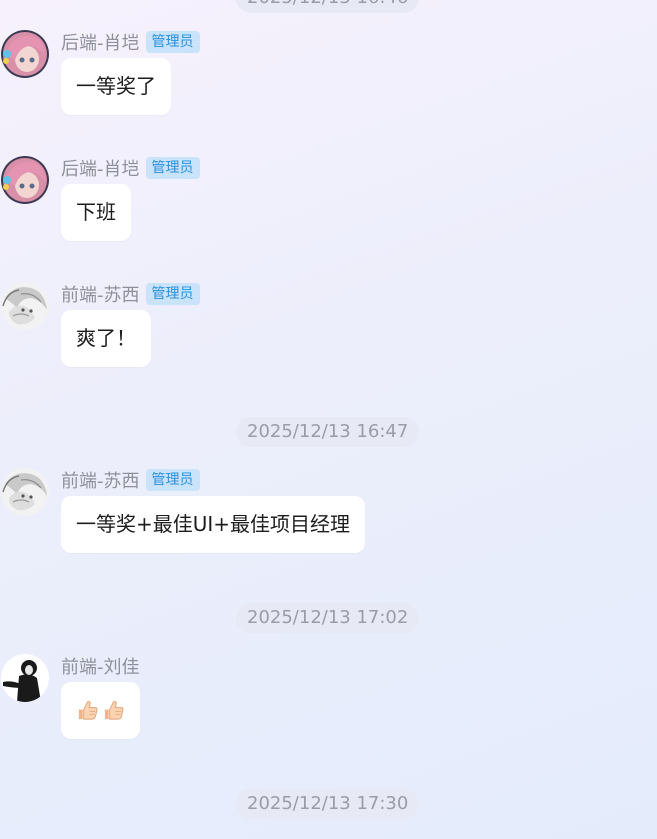 The width and height of the screenshot is (657, 839). Describe the element at coordinates (116, 86) in the screenshot. I see `message-bubble: 一等奖了` at that location.